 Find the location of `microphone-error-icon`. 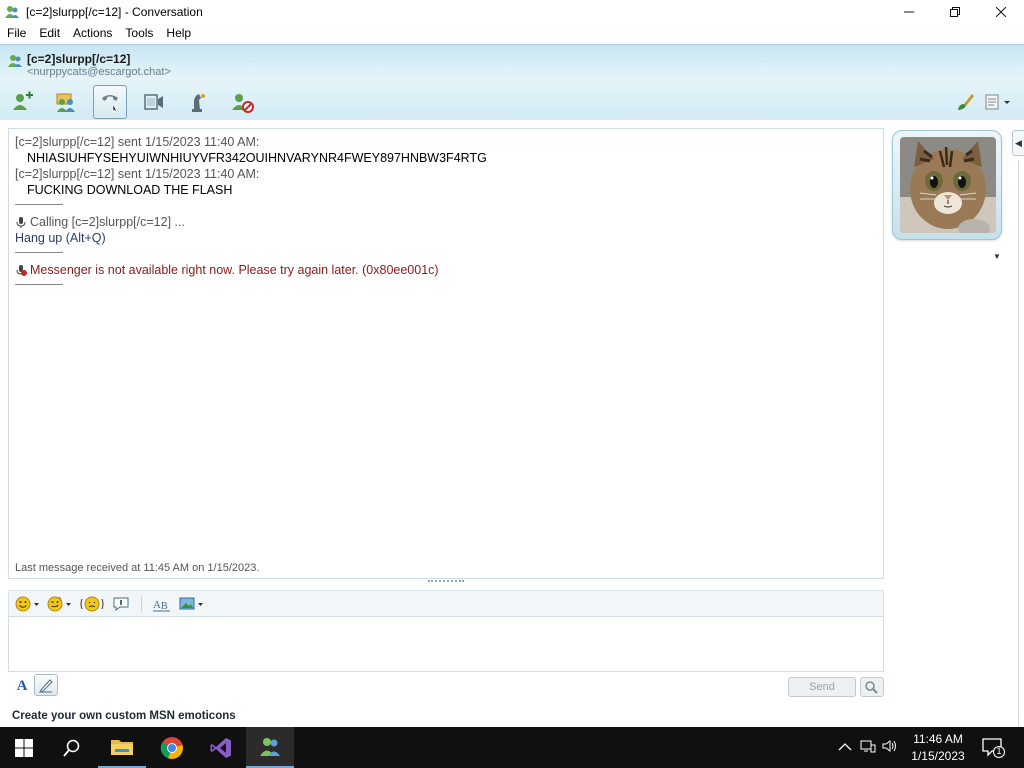

microphone-error-icon is located at coordinates (21, 270).